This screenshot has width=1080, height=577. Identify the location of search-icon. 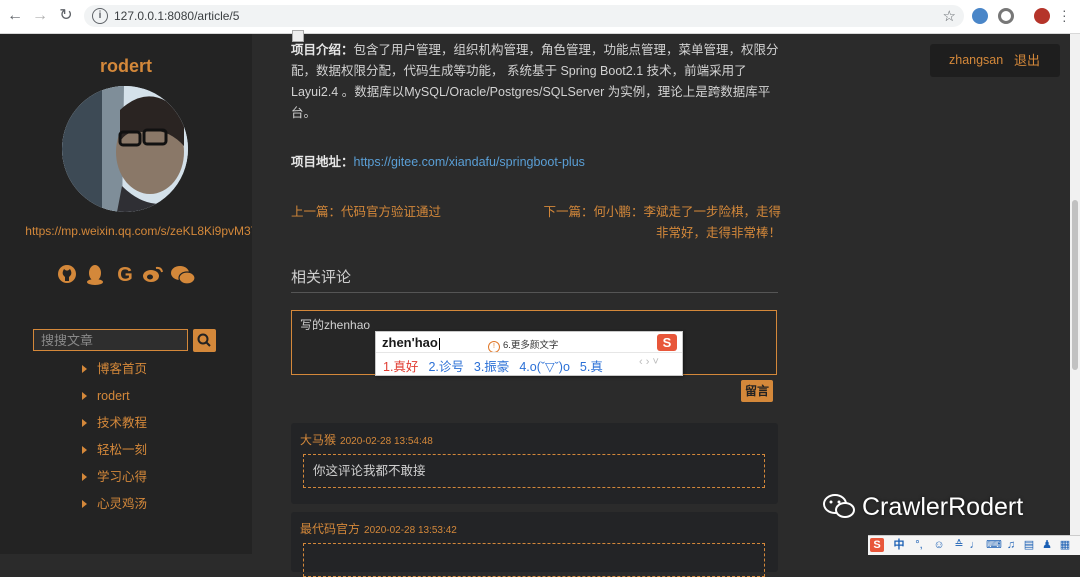
(204, 340).